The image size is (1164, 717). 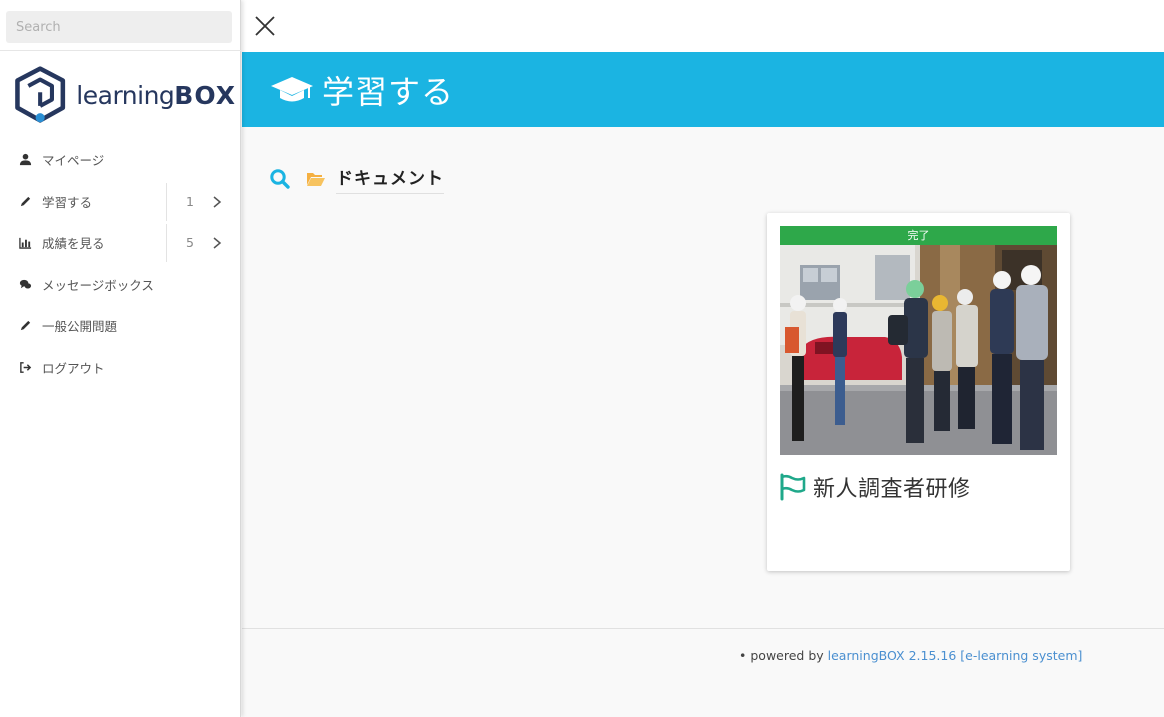 I want to click on close-icon, so click(x=265, y=26).